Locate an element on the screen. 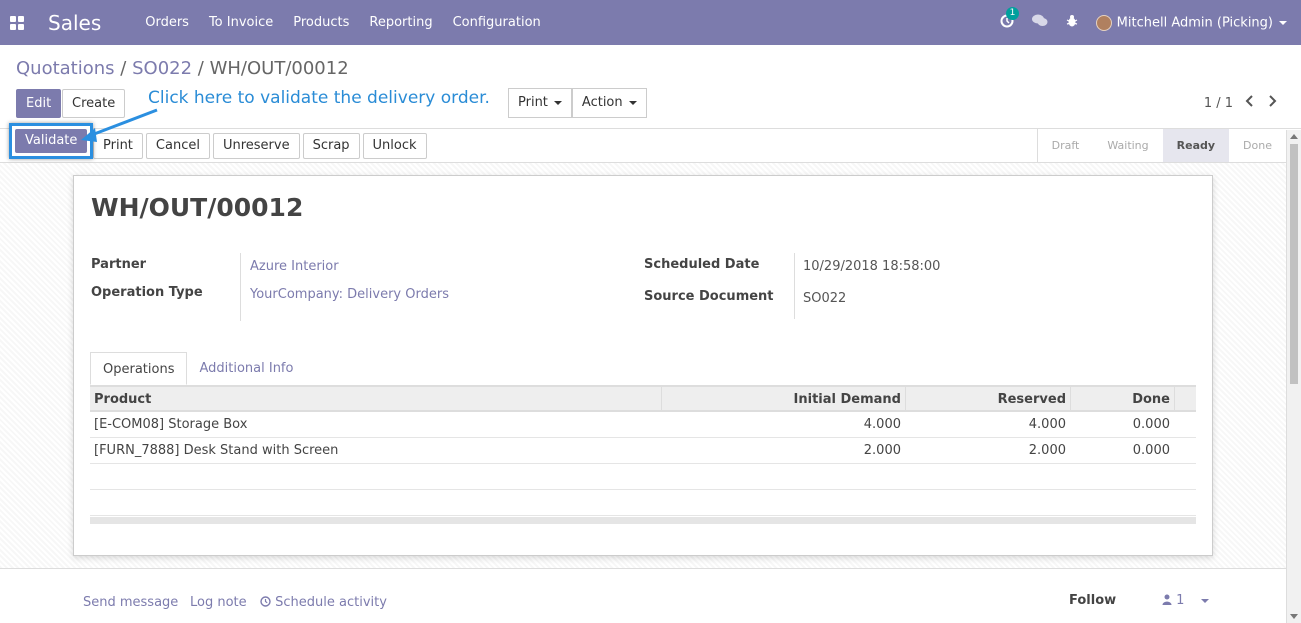 The height and width of the screenshot is (623, 1301). follow-button: Follow is located at coordinates (1092, 600).